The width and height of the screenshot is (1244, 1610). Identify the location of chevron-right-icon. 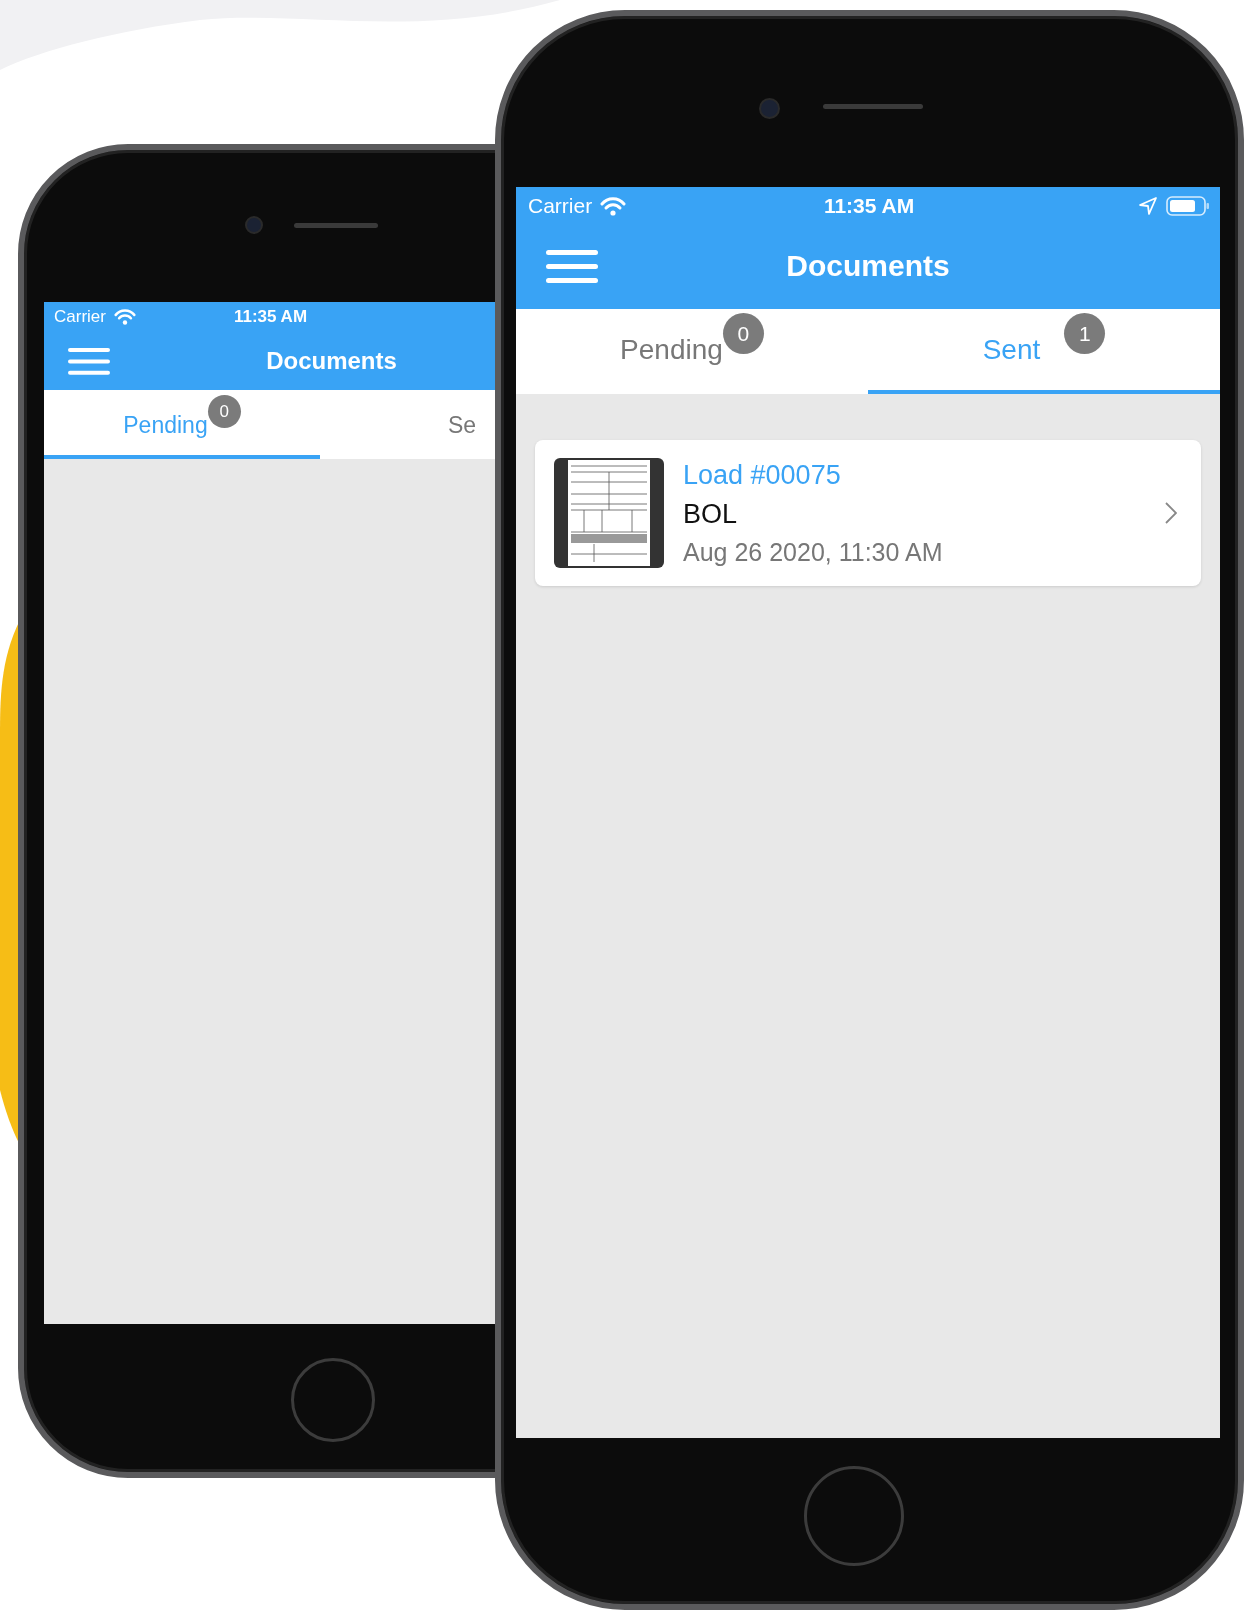
(1171, 513).